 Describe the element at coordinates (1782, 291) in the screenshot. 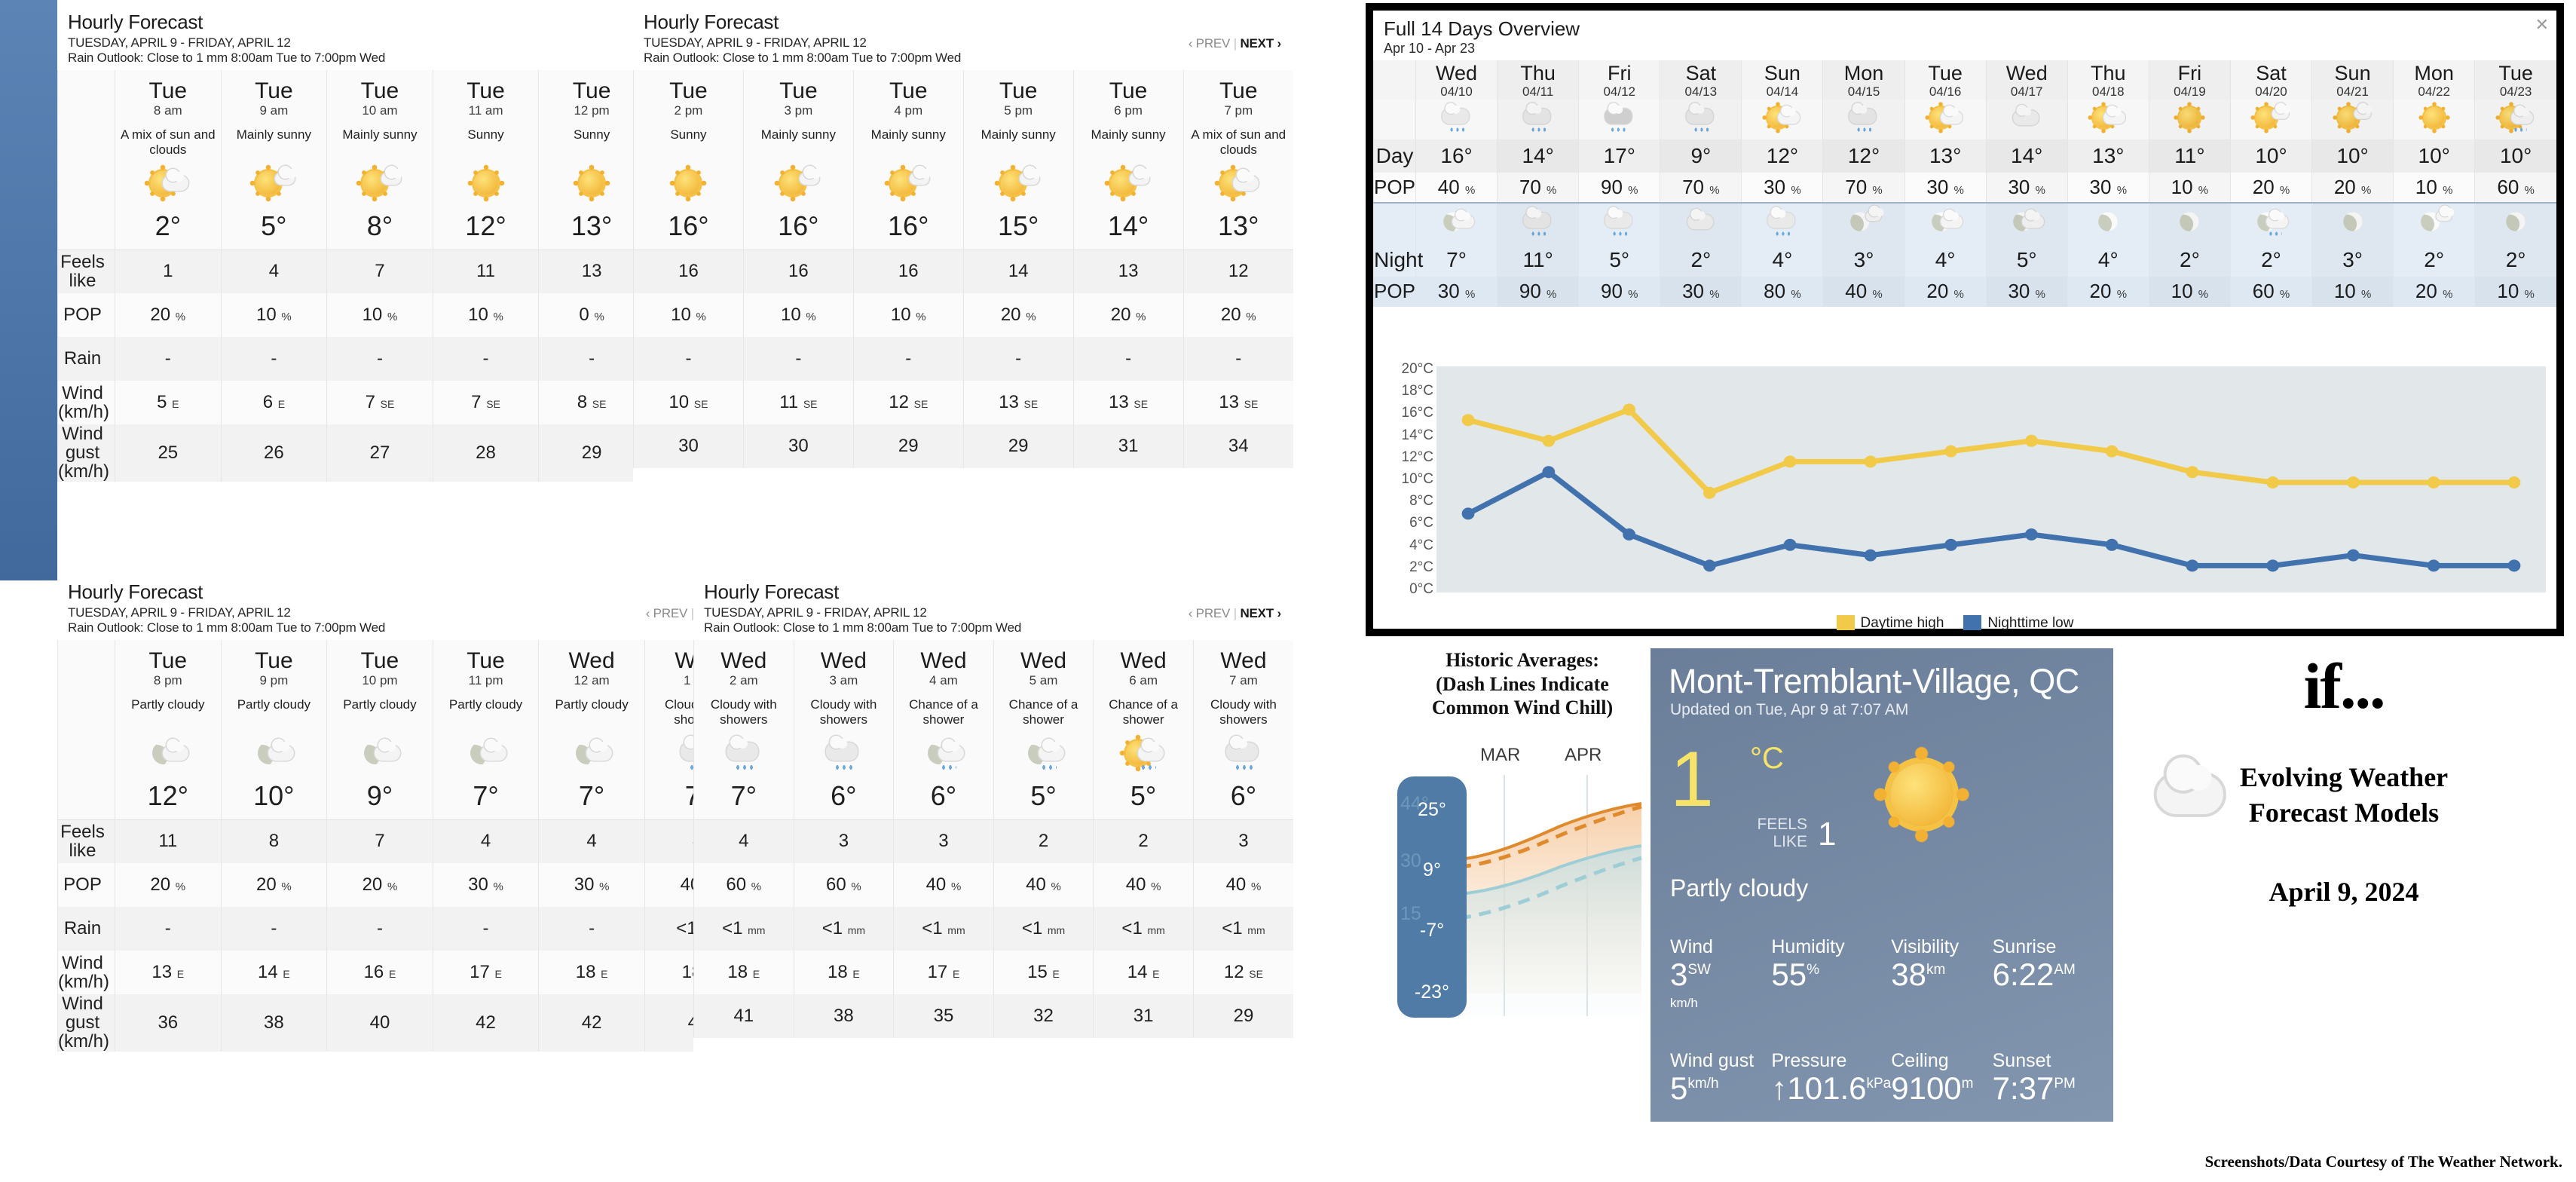

I see `overview-night-pop-cell: 80 %` at that location.